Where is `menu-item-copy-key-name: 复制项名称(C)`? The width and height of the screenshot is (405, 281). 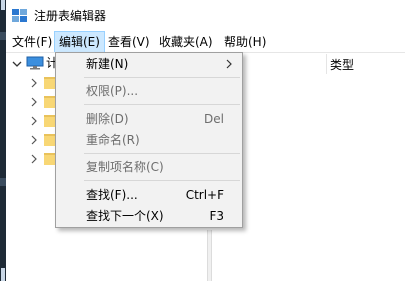
menu-item-copy-key-name: 复制项名称(C) is located at coordinates (149, 167).